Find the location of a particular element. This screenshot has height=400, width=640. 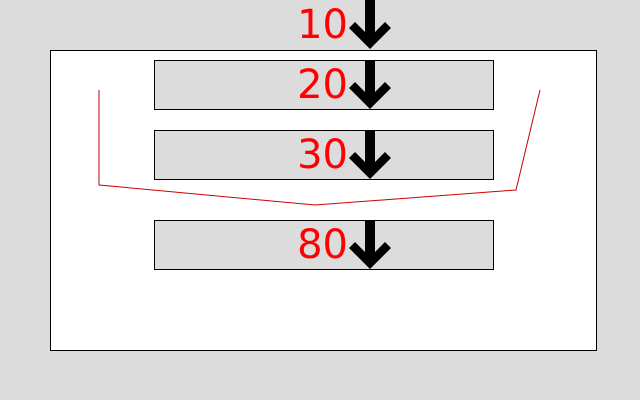

step-30: 30 is located at coordinates (343, 155).